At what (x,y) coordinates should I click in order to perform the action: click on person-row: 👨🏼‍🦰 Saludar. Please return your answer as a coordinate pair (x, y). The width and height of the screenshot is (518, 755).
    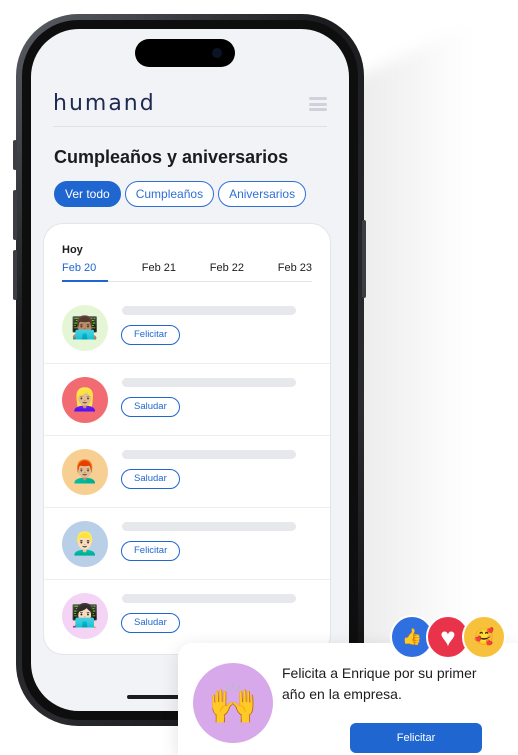
    Looking at the image, I should click on (187, 472).